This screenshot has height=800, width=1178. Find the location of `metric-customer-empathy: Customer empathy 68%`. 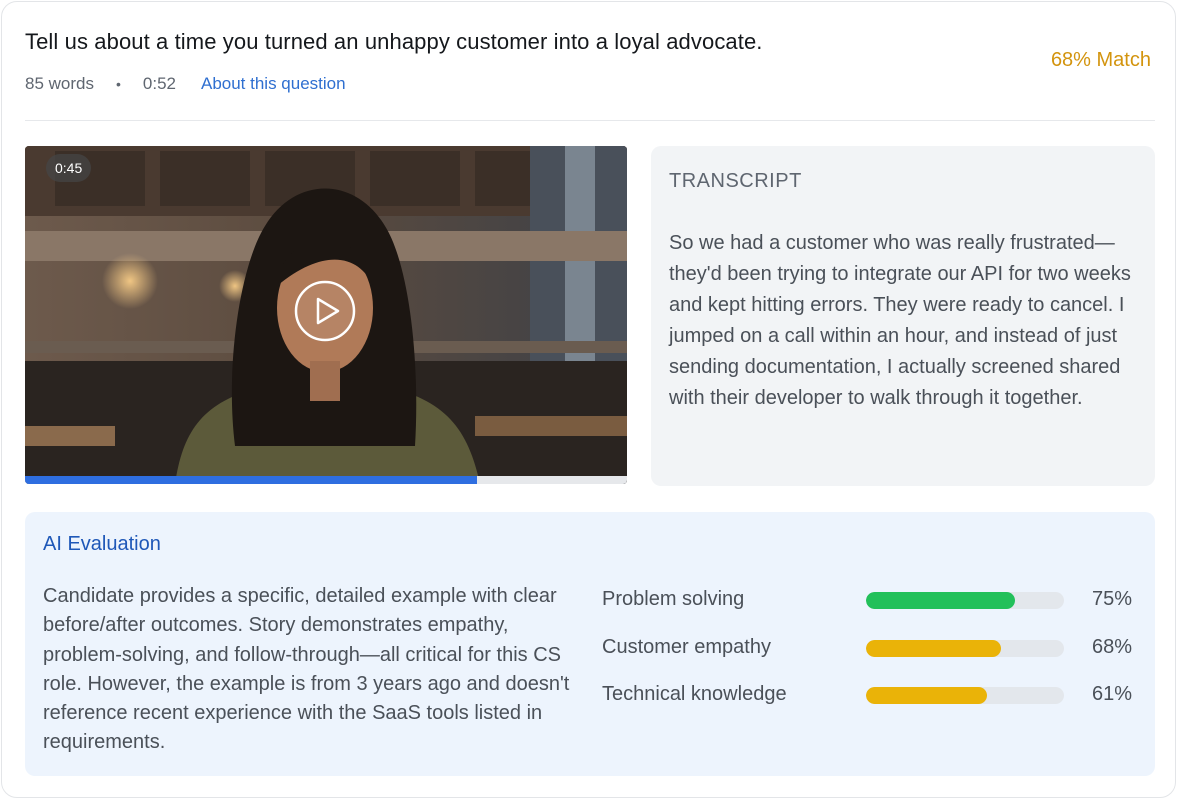

metric-customer-empathy: Customer empathy 68% is located at coordinates (867, 648).